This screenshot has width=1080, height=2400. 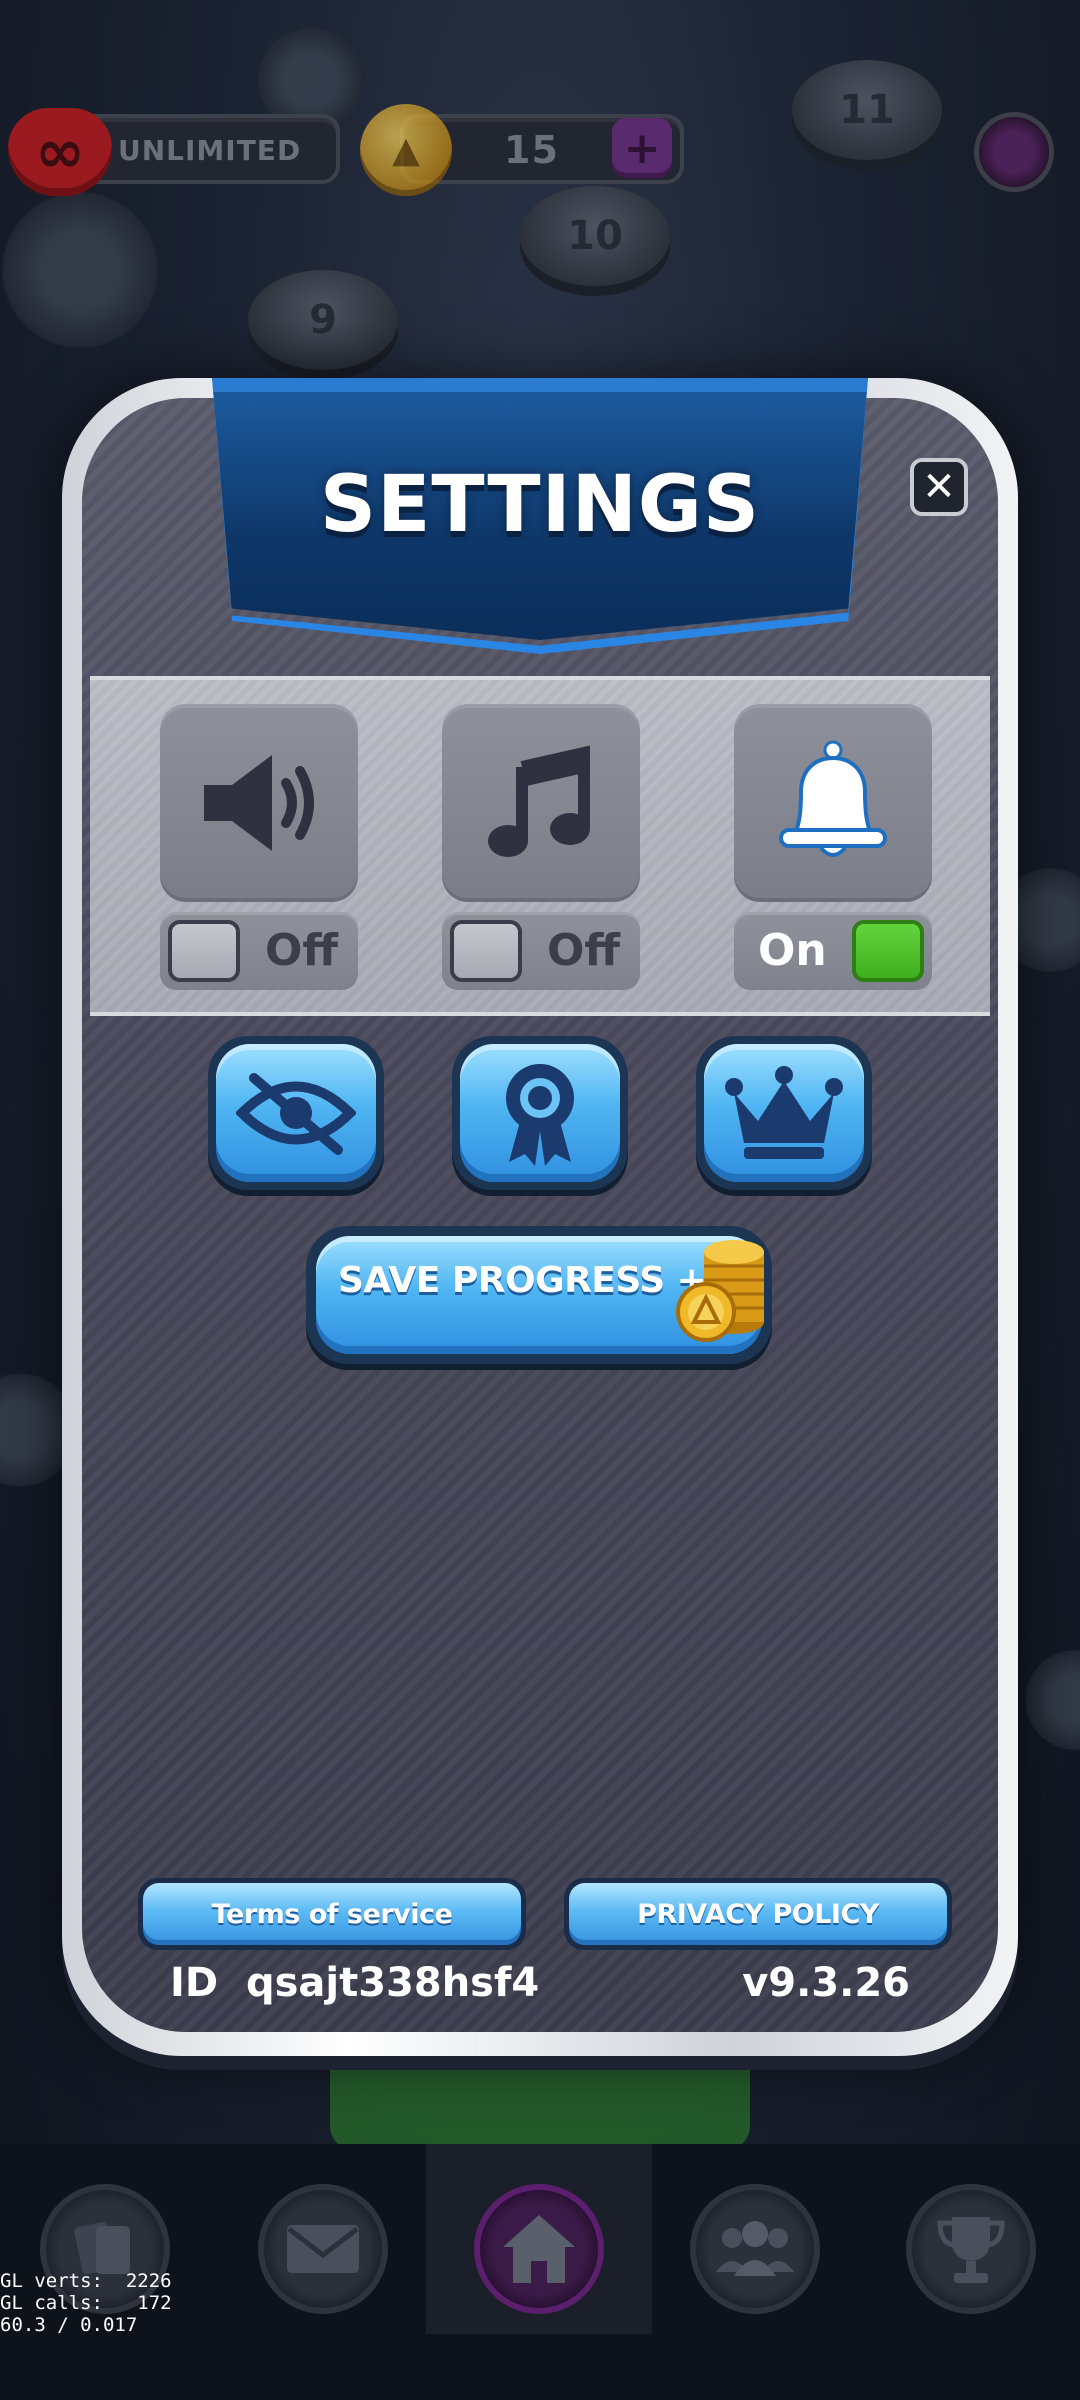 I want to click on nav-friends, so click(x=755, y=2249).